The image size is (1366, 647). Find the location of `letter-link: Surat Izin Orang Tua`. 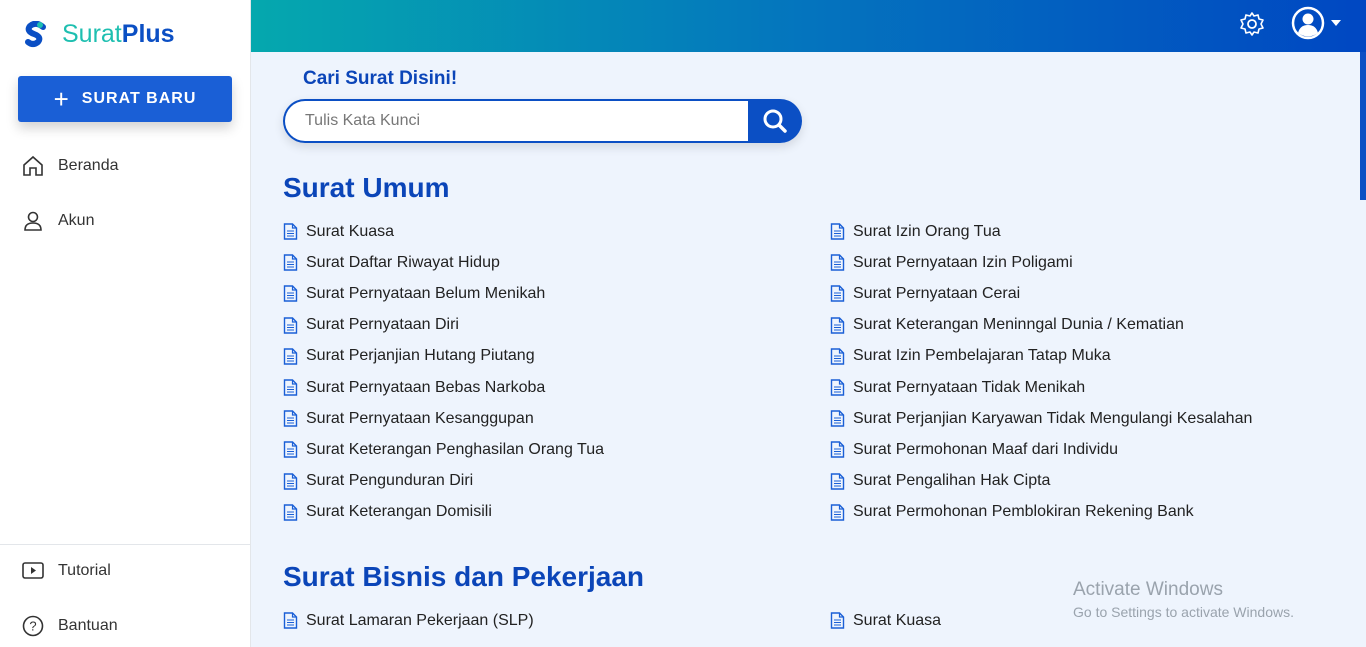

letter-link: Surat Izin Orang Tua is located at coordinates (1041, 231).